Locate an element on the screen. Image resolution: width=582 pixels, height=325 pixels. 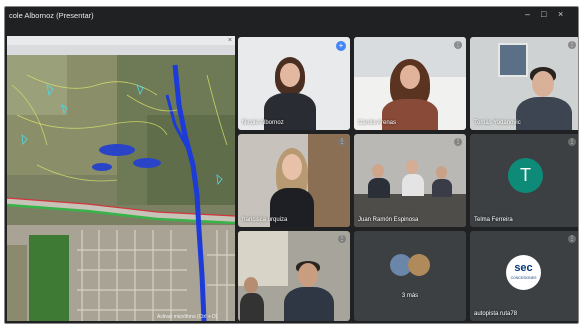
participant-tile: ⋮ francisca urquiza is located at coordinates (294, 180).